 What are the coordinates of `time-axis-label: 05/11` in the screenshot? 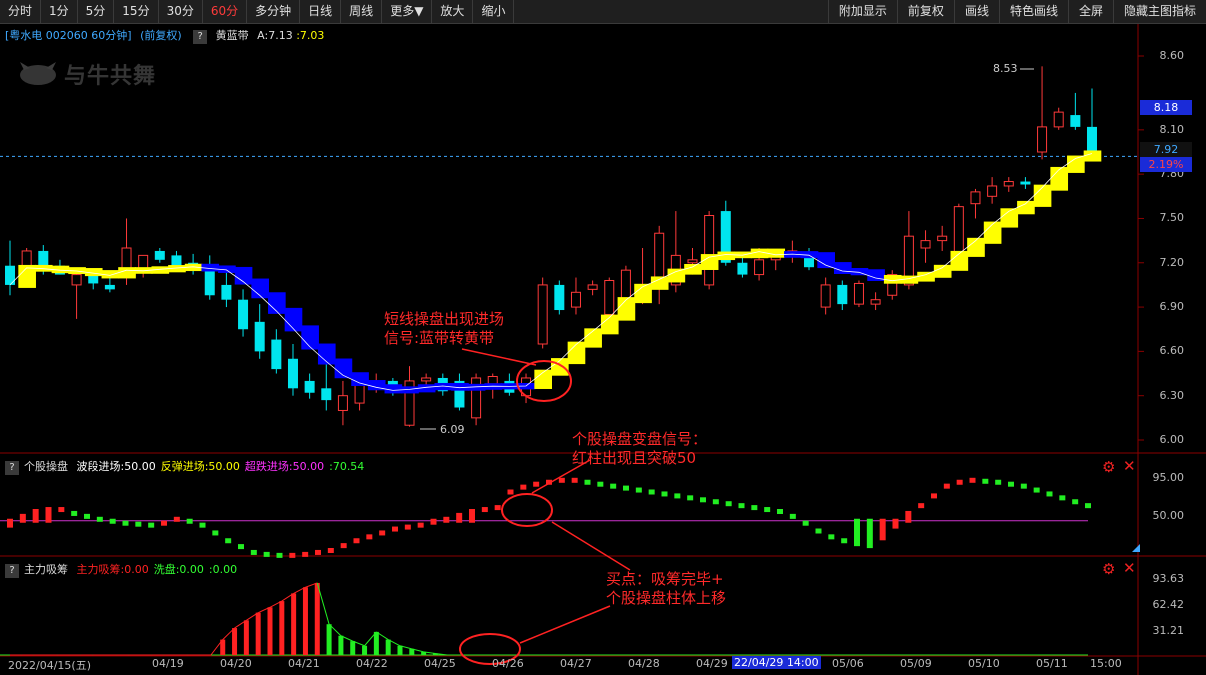 It's located at (1052, 663).